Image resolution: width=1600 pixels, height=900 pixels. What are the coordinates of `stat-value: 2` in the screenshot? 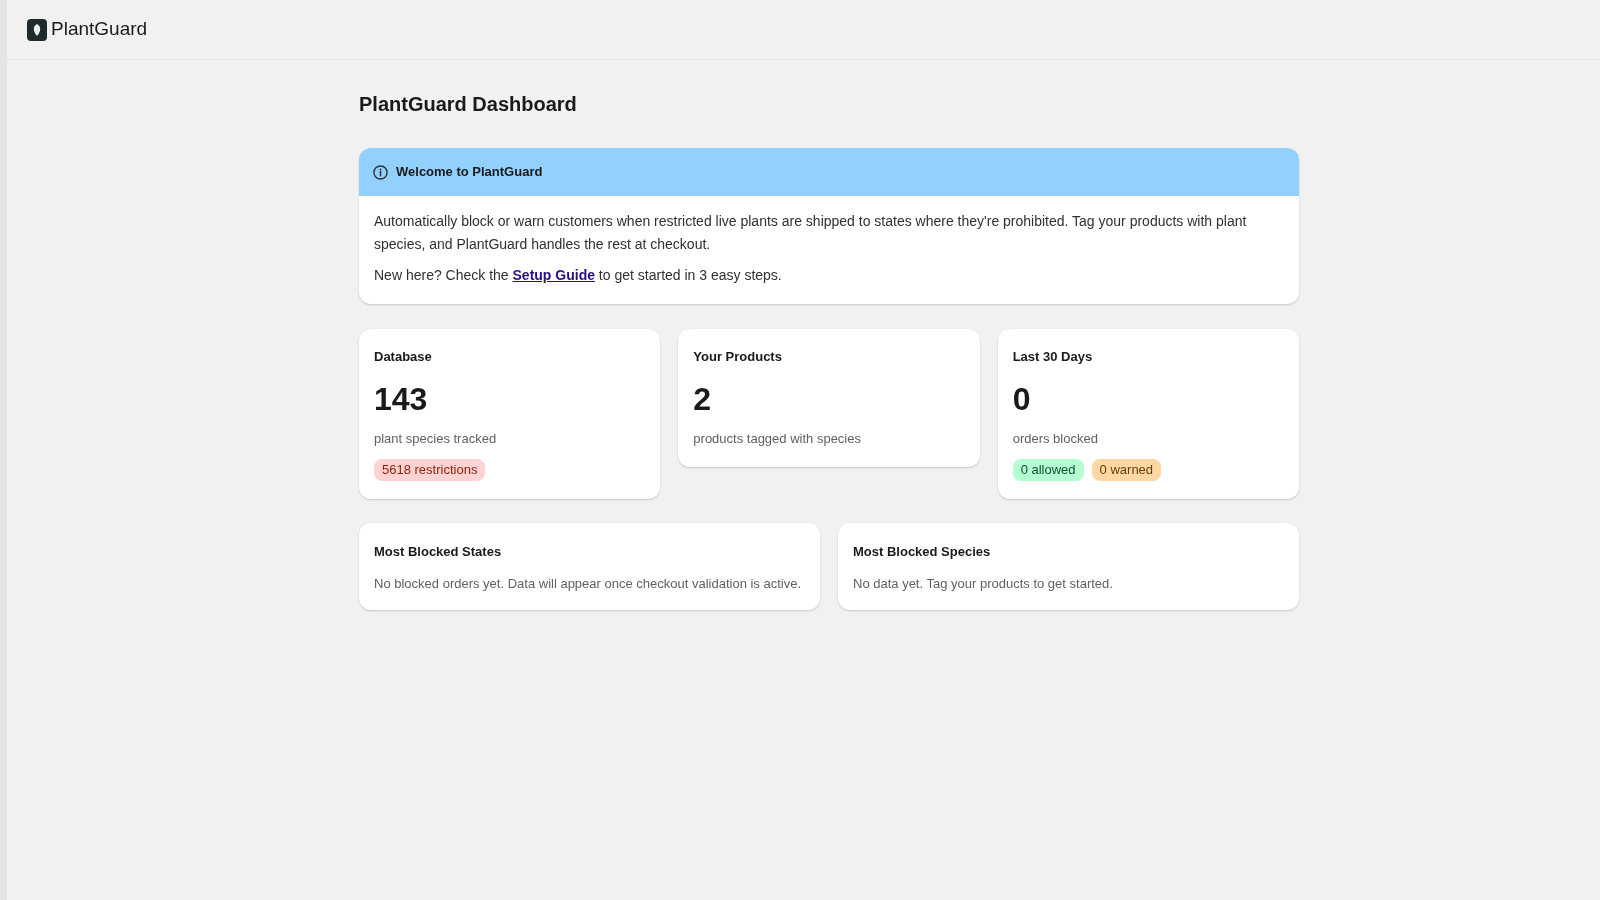 It's located at (702, 399).